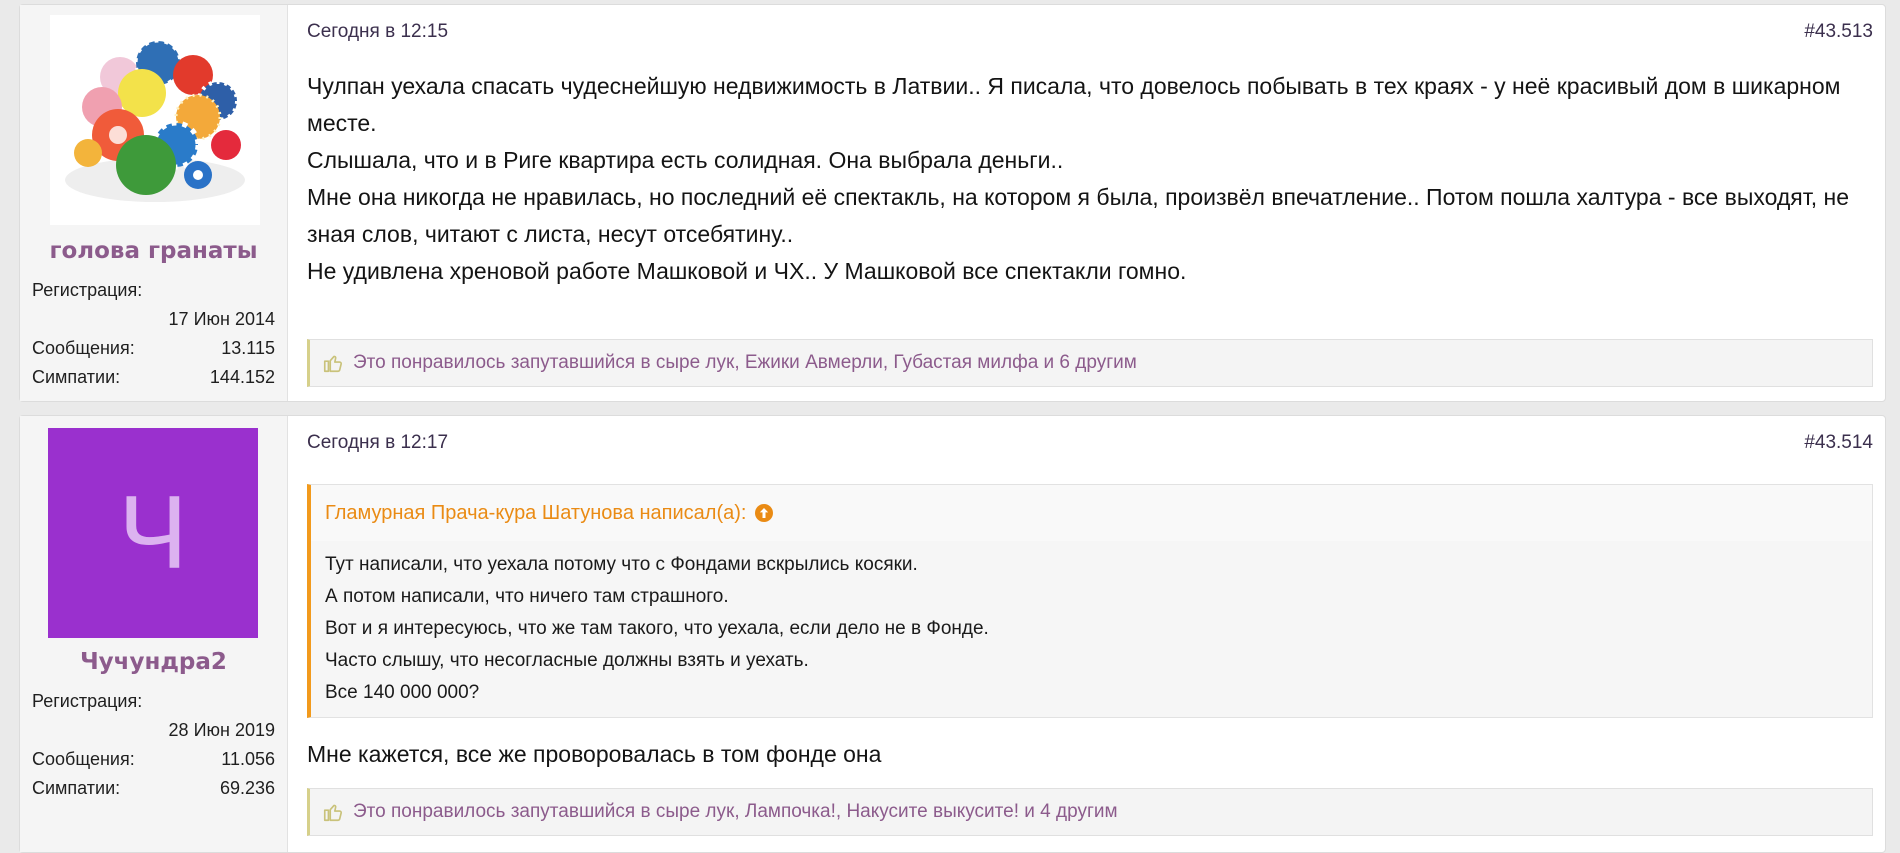  What do you see at coordinates (1838, 32) in the screenshot?
I see `post-number-link: #43.513` at bounding box center [1838, 32].